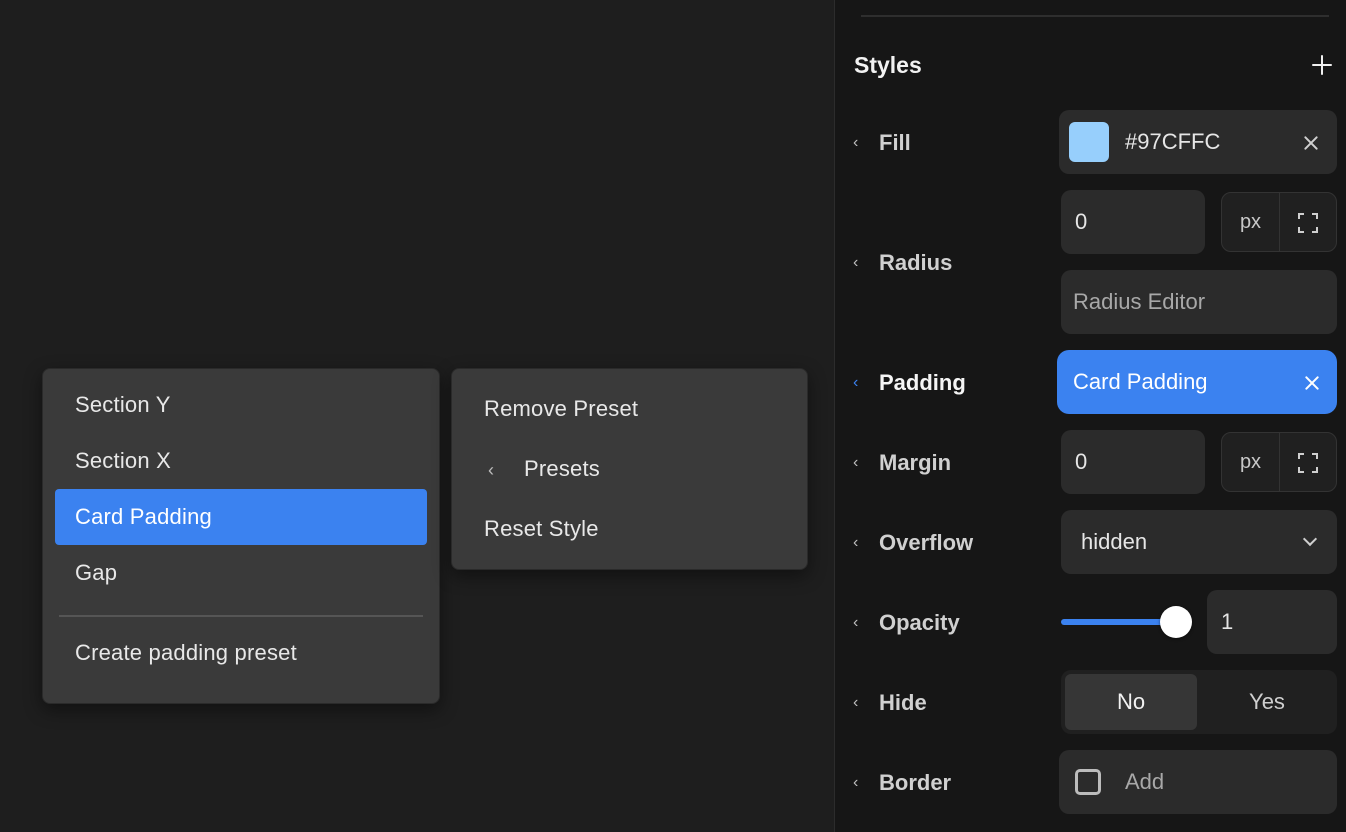  Describe the element at coordinates (629, 411) in the screenshot. I see `remove-preset-button: Remove Preset` at that location.